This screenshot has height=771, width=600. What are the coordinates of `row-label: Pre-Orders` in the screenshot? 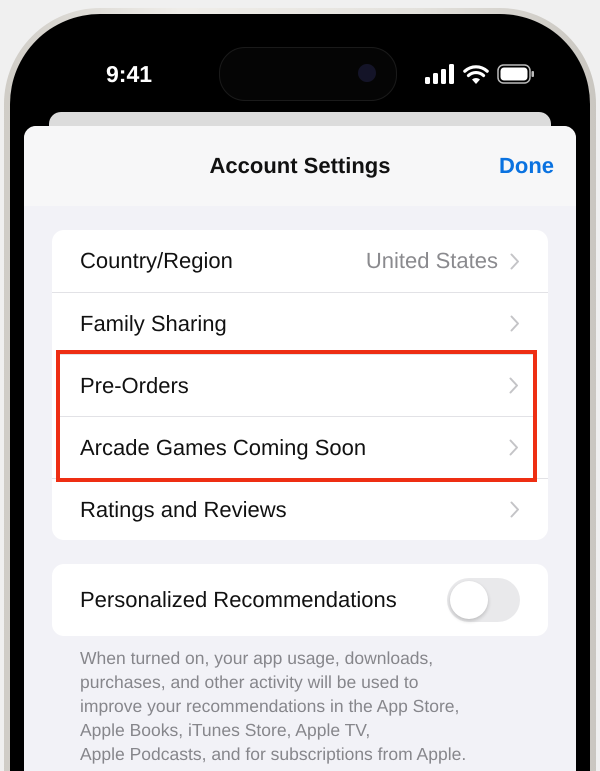 It's located at (294, 385).